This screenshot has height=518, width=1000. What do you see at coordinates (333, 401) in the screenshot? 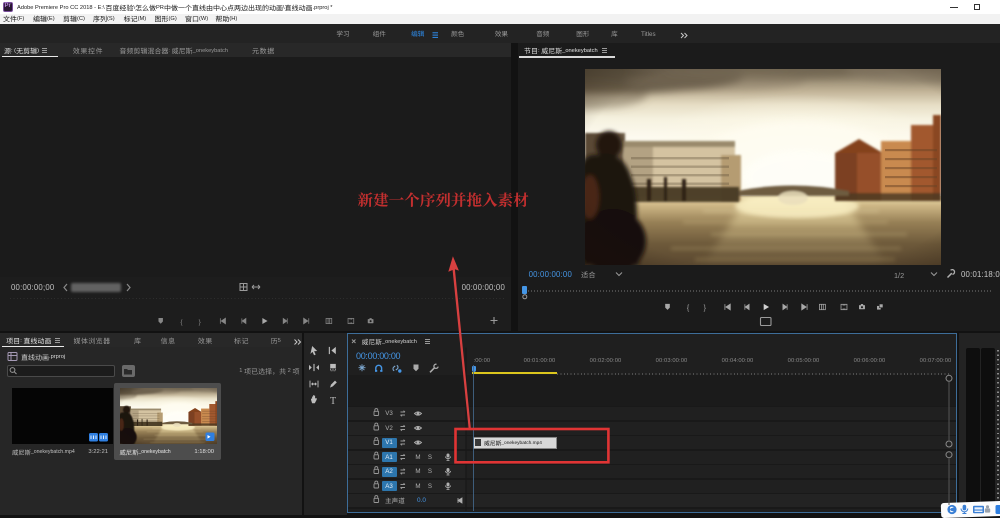
I see `svg-text: T` at bounding box center [333, 401].